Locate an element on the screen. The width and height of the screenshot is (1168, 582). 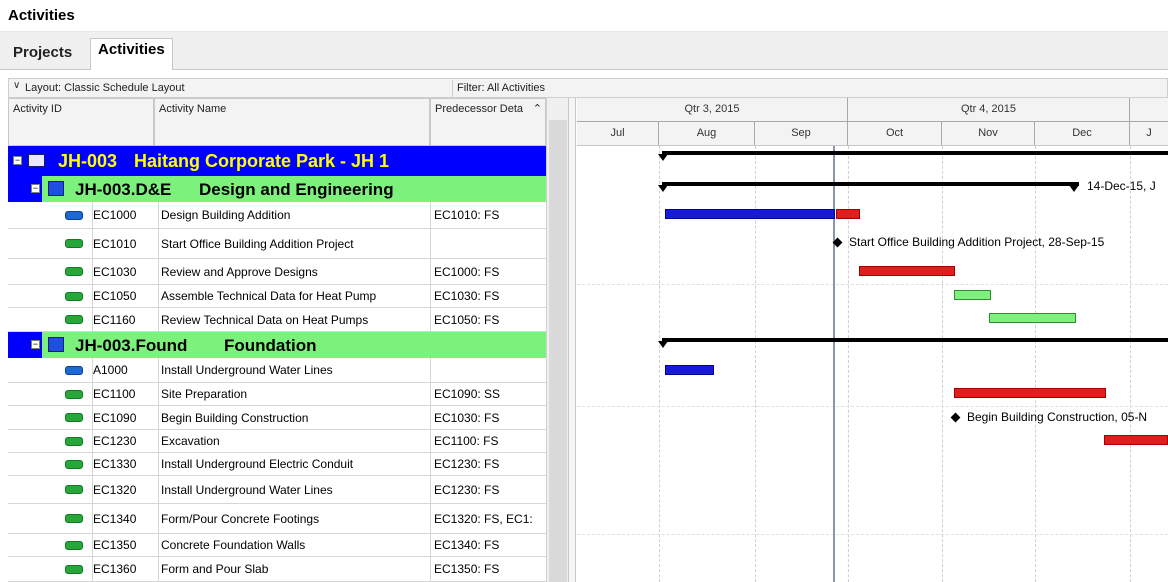
activity-id: EC1030 is located at coordinates (125, 271).